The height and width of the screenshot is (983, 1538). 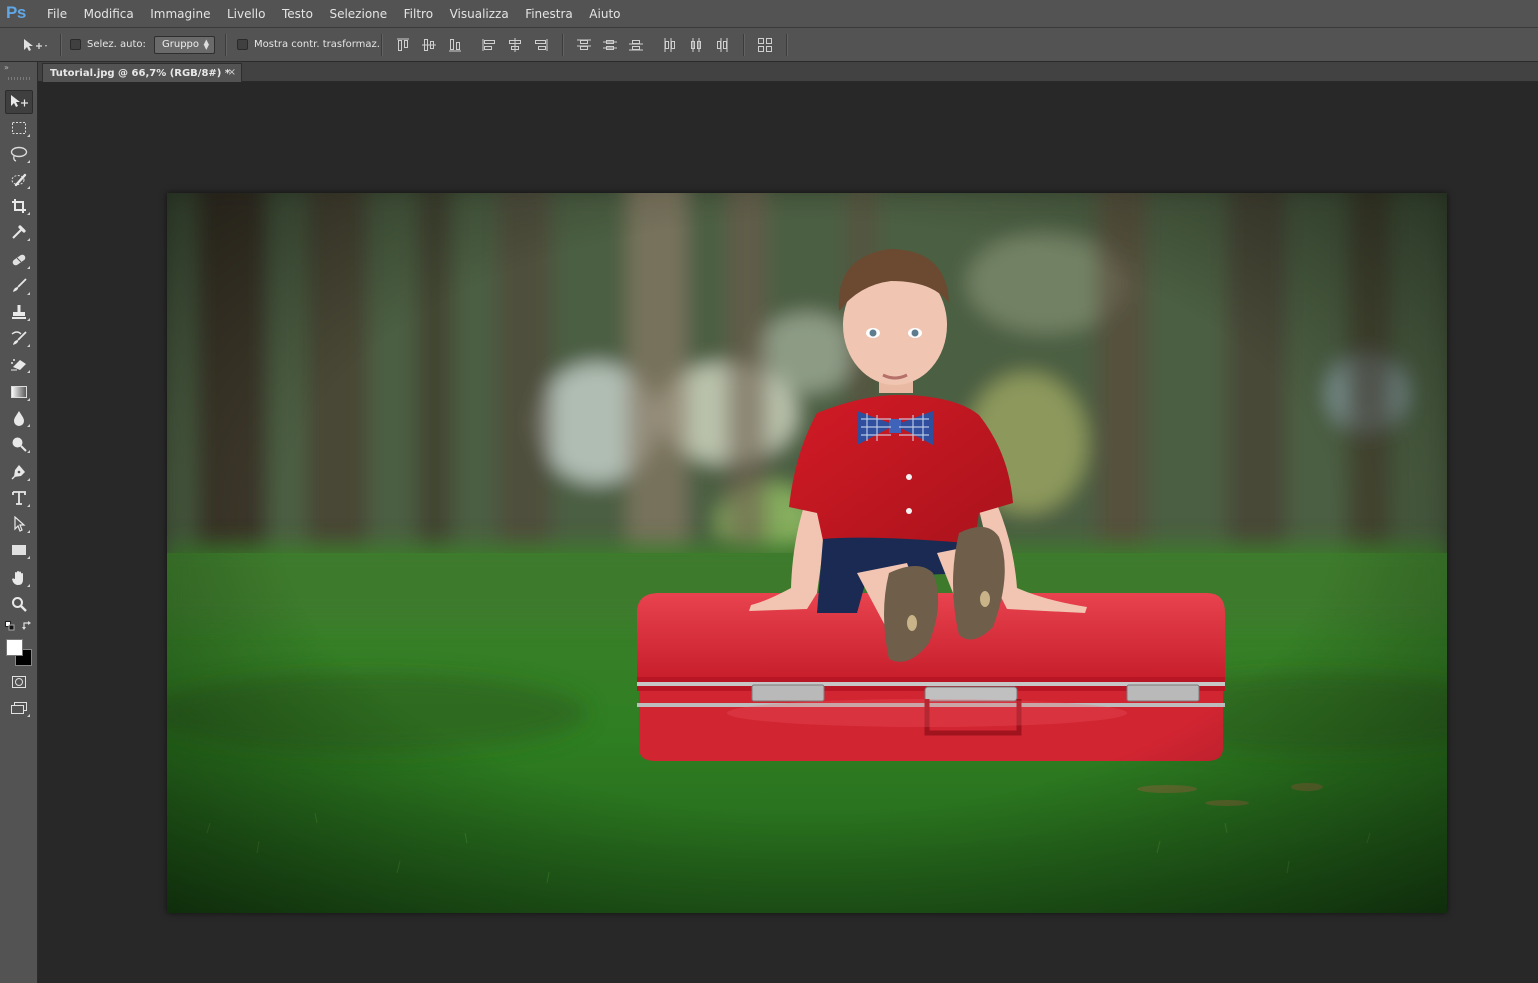 I want to click on collapse-panel-icon: », so click(x=6, y=67).